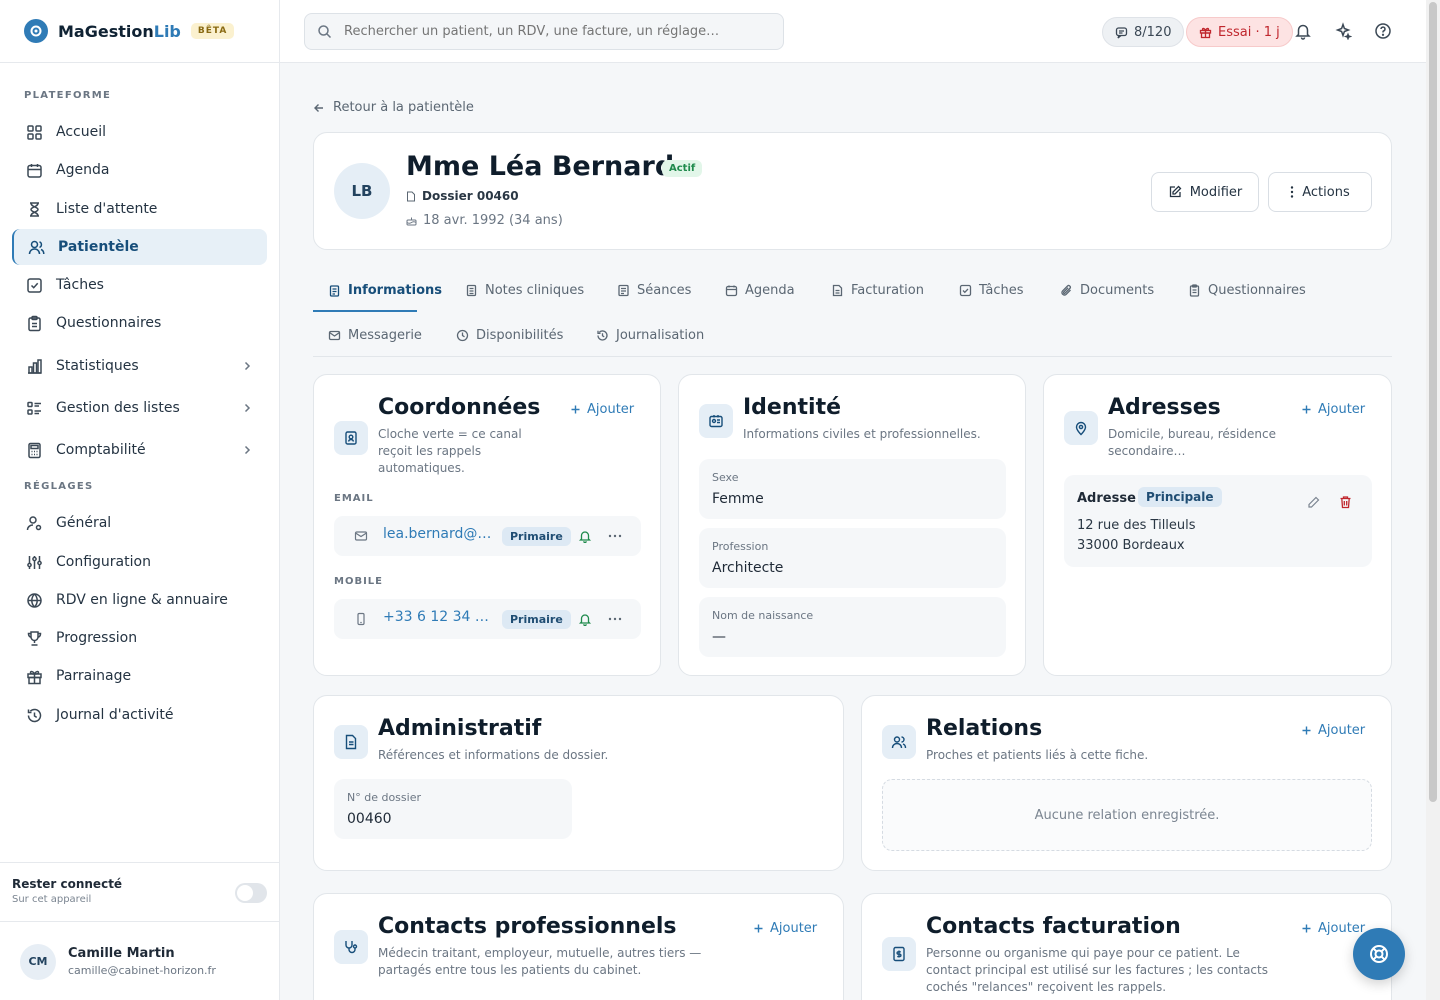  I want to click on brand: MaGestionLib BÊTA, so click(139, 31).